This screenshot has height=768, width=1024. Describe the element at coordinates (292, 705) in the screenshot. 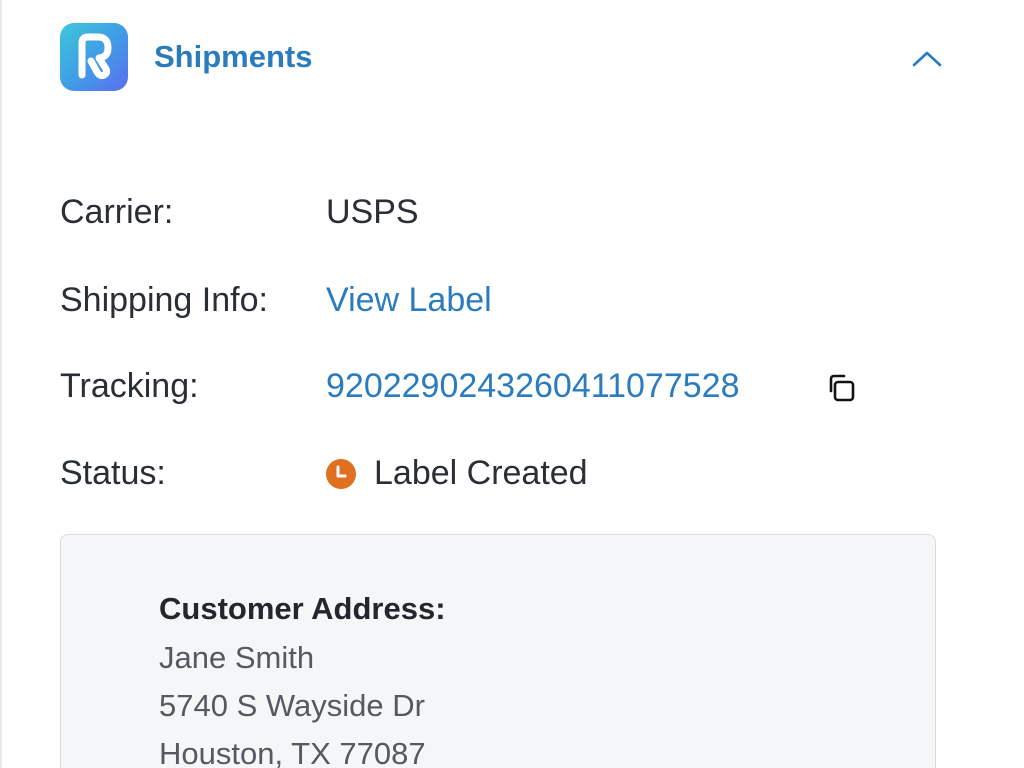

I see `address-street: 5740 S Wayside Dr` at that location.